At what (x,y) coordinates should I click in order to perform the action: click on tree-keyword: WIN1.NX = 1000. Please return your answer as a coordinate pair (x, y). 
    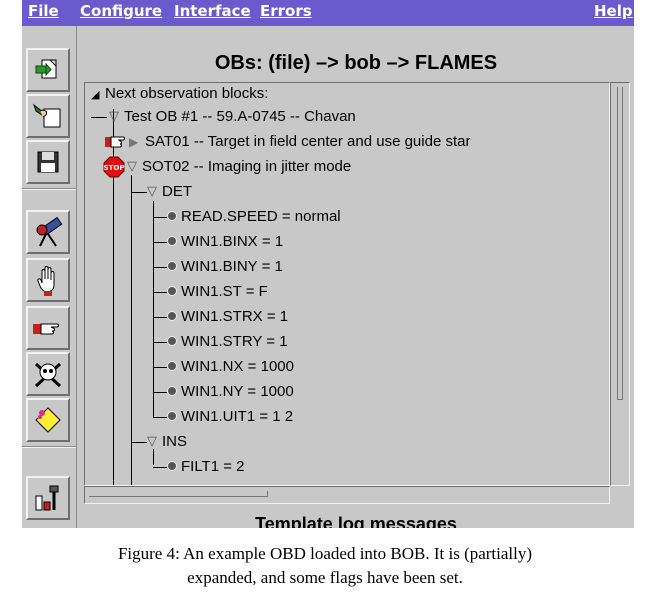
    Looking at the image, I should click on (237, 367).